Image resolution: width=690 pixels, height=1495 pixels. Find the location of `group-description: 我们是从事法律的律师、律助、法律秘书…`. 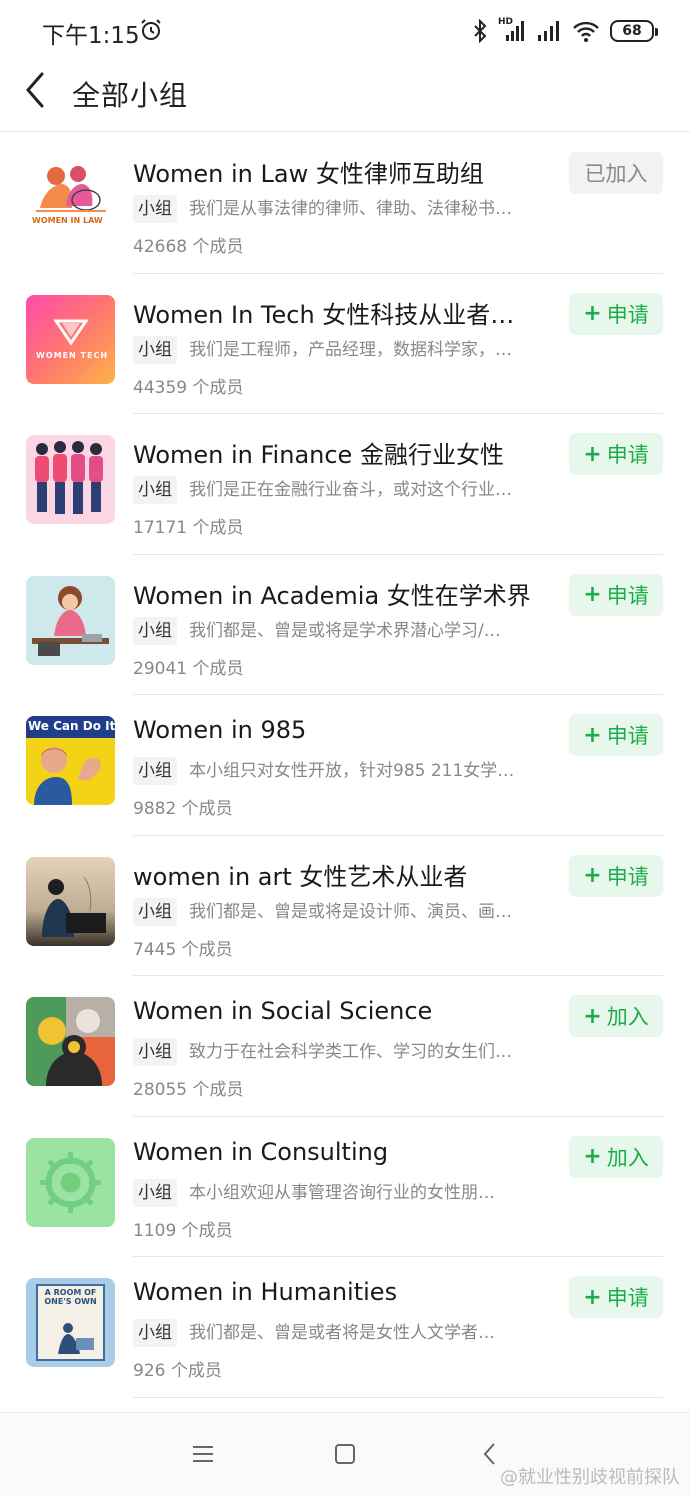

group-description: 我们是从事法律的律师、律助、法律秘书… is located at coordinates (350, 209).